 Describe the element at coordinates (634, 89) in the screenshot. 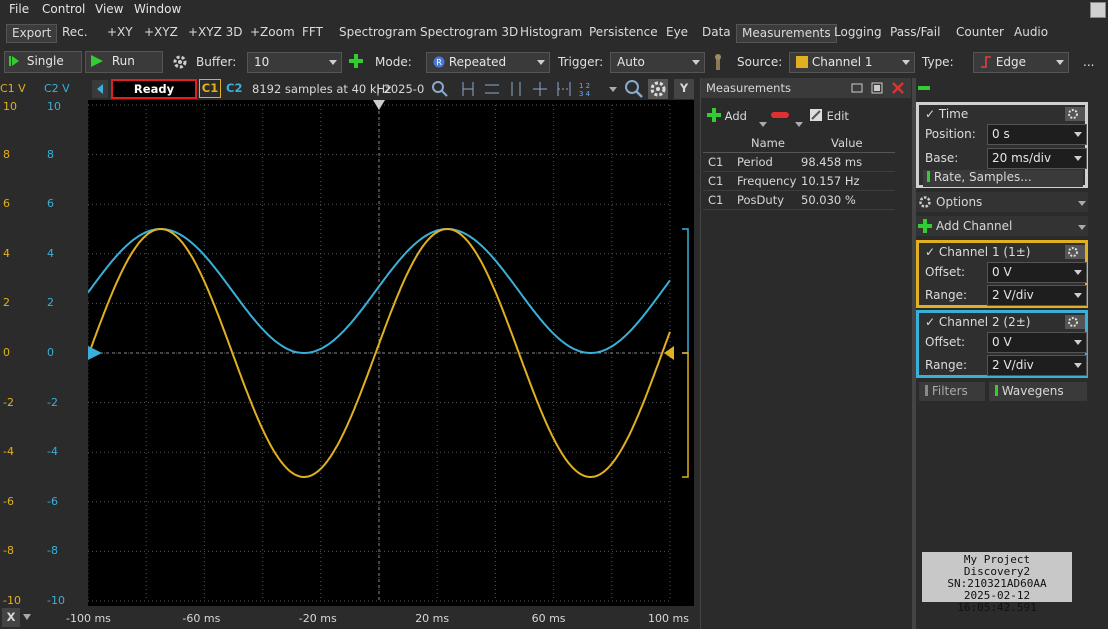

I see `scope-zoom-icon` at that location.